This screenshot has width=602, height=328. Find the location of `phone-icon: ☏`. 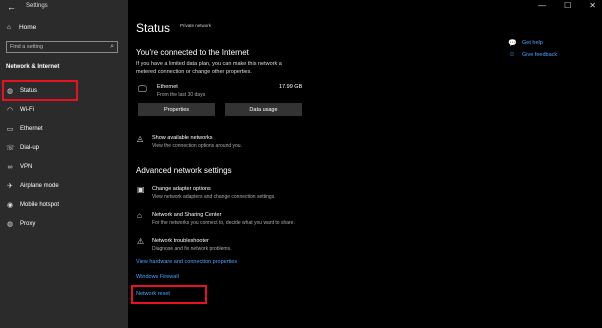

phone-icon: ☏ is located at coordinates (10, 148).